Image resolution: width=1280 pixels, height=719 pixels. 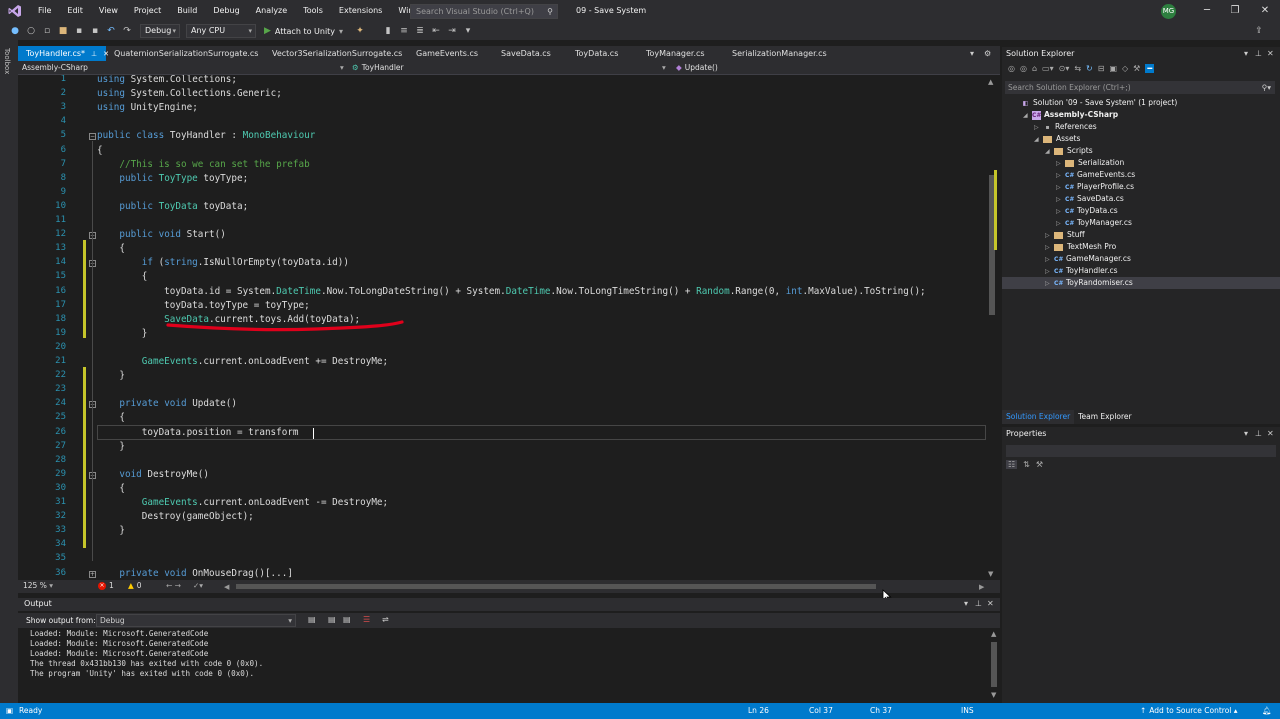 I want to click on categorized-icon: ☷, so click(x=1012, y=464).